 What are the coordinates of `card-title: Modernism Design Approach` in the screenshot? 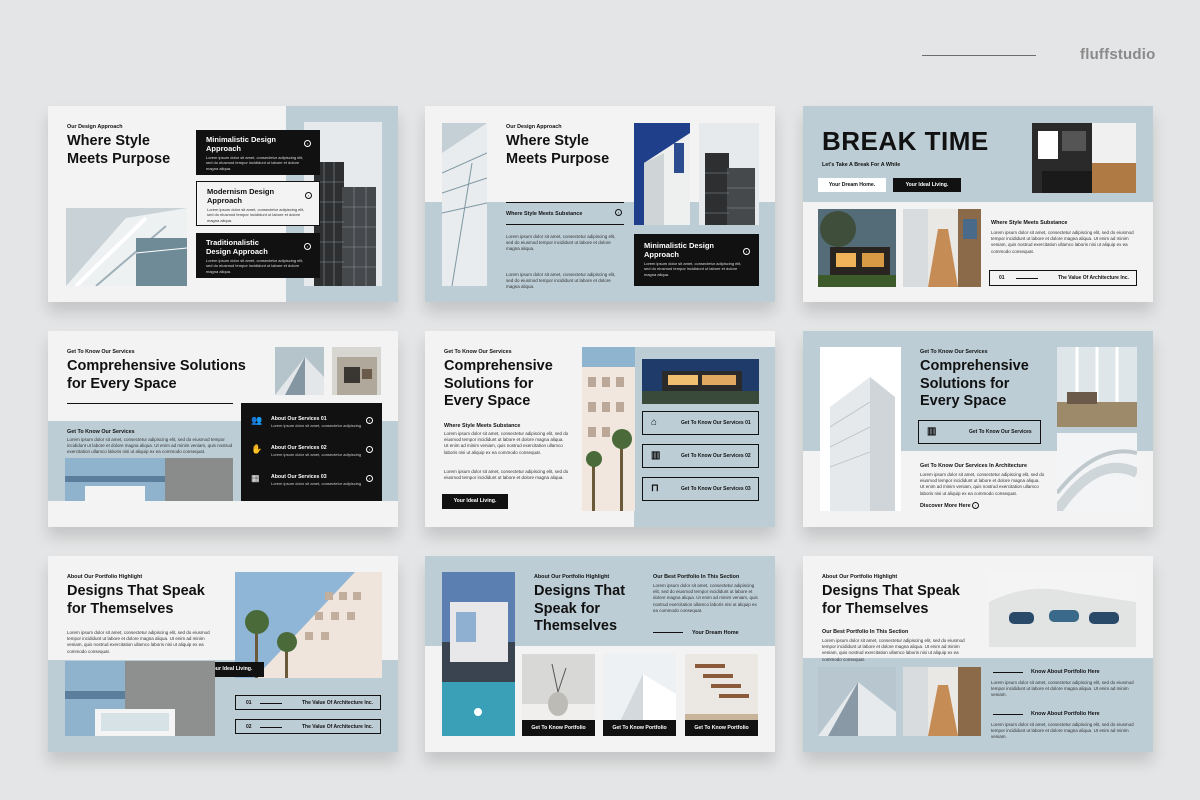 It's located at (241, 196).